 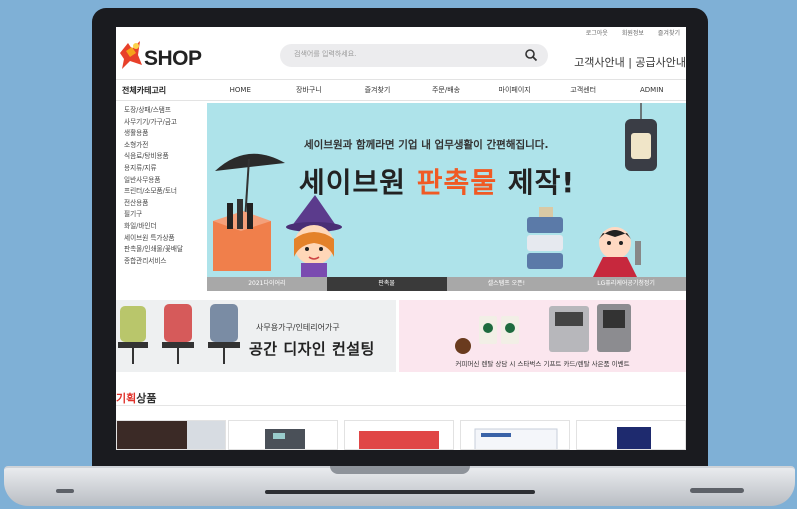 What do you see at coordinates (399, 54) in the screenshot?
I see `search-input` at bounding box center [399, 54].